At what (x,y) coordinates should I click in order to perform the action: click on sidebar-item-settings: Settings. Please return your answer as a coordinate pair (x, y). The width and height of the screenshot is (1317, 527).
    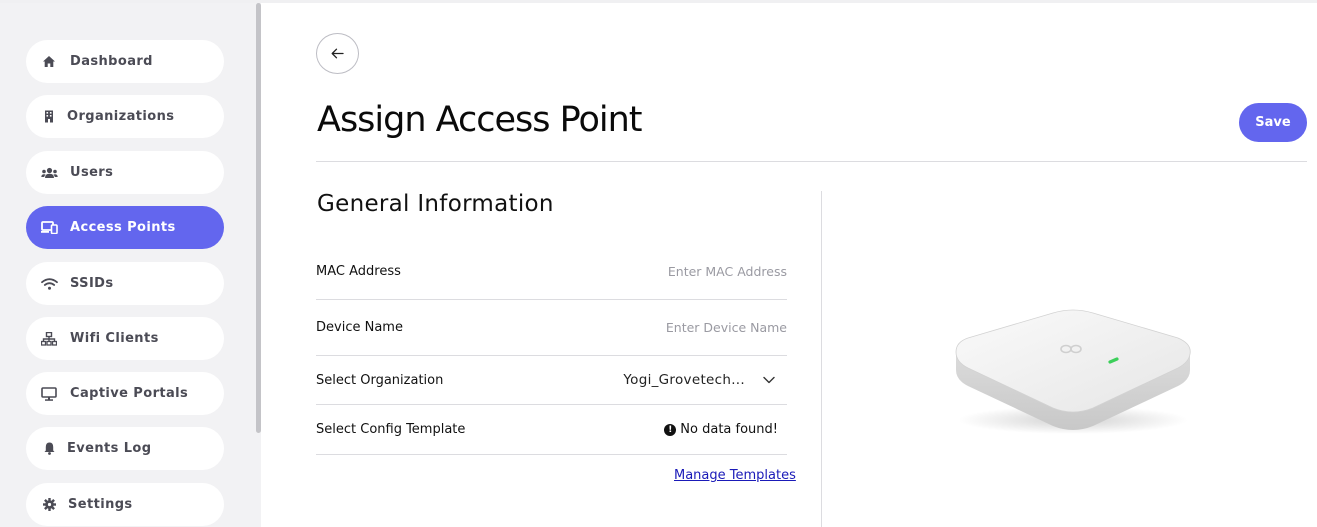
    Looking at the image, I should click on (125, 504).